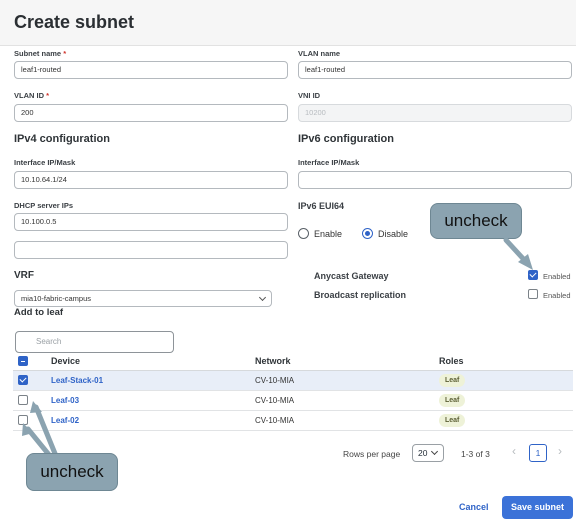 The width and height of the screenshot is (576, 523). What do you see at coordinates (367, 233) in the screenshot?
I see `radio-on-icon` at bounding box center [367, 233].